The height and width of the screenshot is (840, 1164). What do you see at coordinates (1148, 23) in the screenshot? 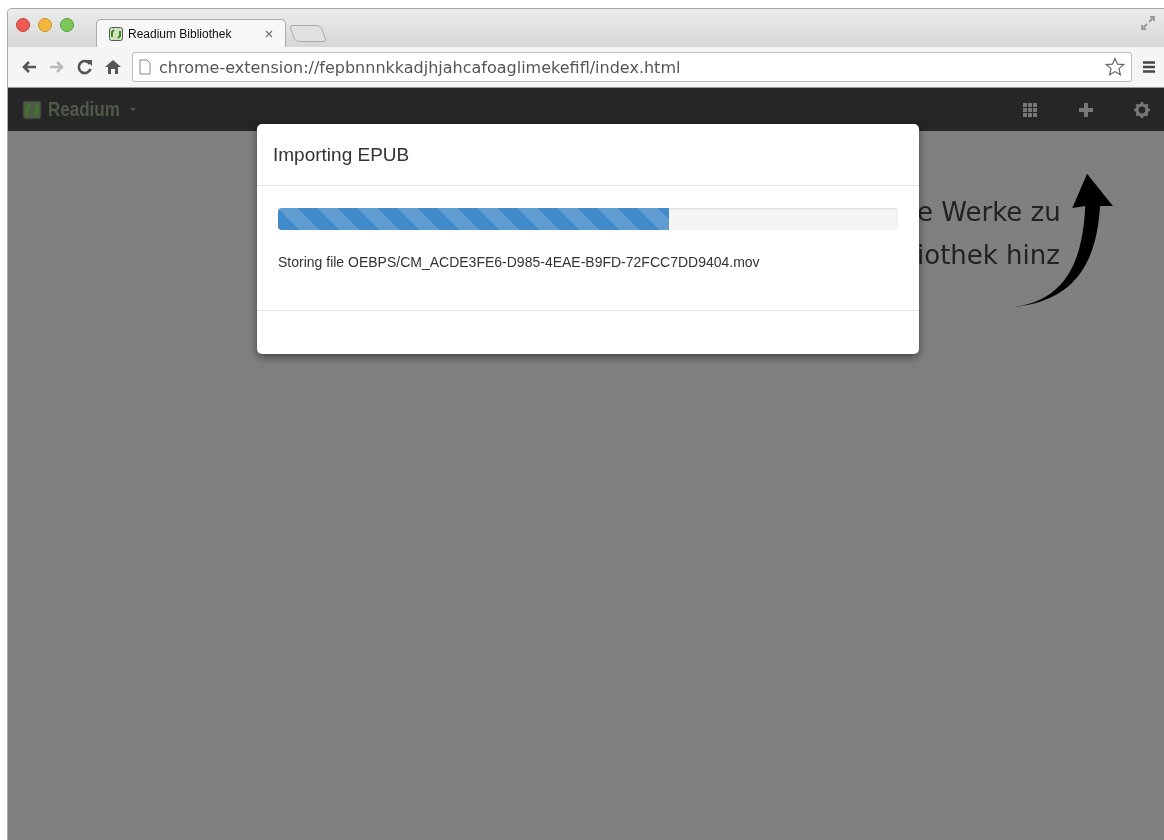
I see `fullscreen-icon` at bounding box center [1148, 23].